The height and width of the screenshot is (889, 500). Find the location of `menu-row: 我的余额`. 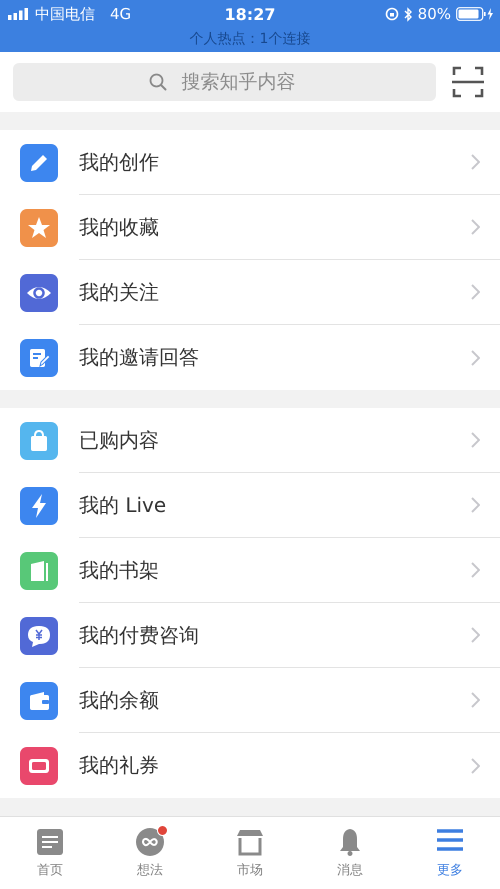

menu-row: 我的余额 is located at coordinates (250, 700).